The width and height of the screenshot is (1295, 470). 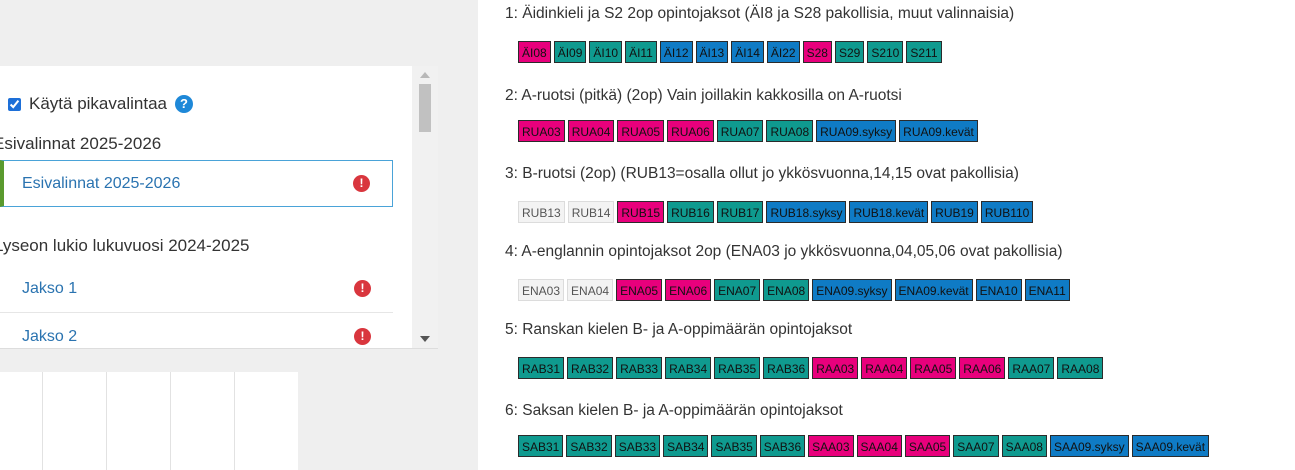 I want to click on course-badge: ENA09.syksy, so click(x=852, y=290).